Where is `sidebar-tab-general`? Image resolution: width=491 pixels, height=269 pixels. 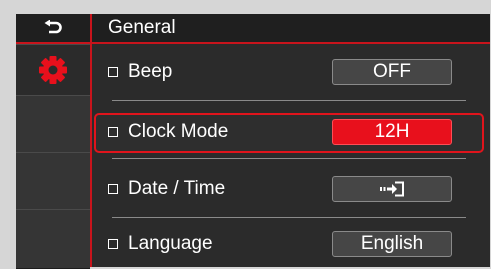
sidebar-tab-general is located at coordinates (53, 70).